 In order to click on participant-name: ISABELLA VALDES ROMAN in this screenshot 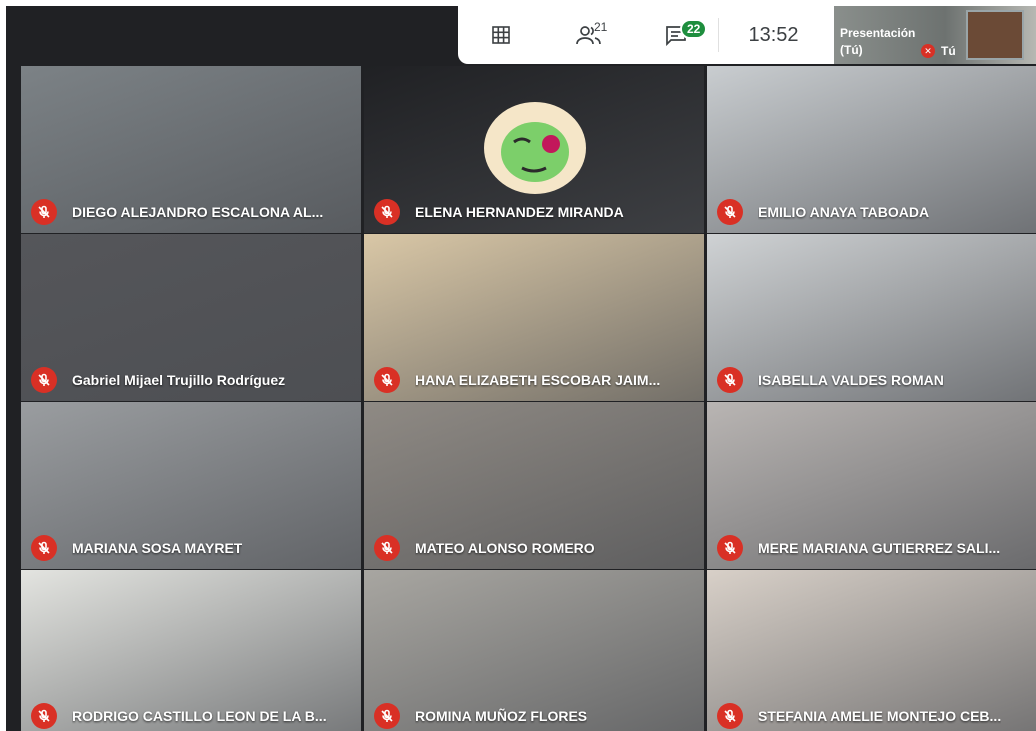, I will do `click(851, 380)`.